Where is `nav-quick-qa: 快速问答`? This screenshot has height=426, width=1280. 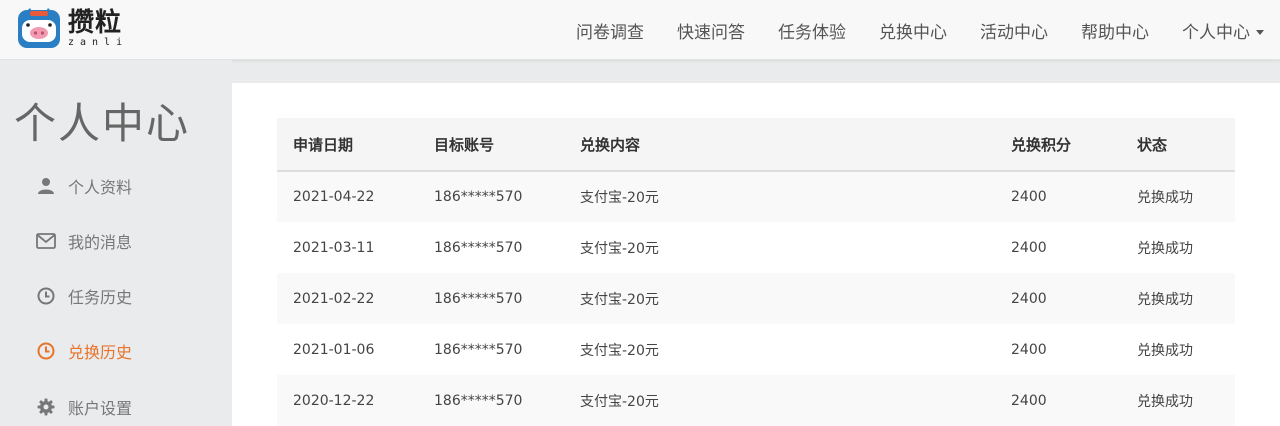
nav-quick-qa: 快速问答 is located at coordinates (711, 30).